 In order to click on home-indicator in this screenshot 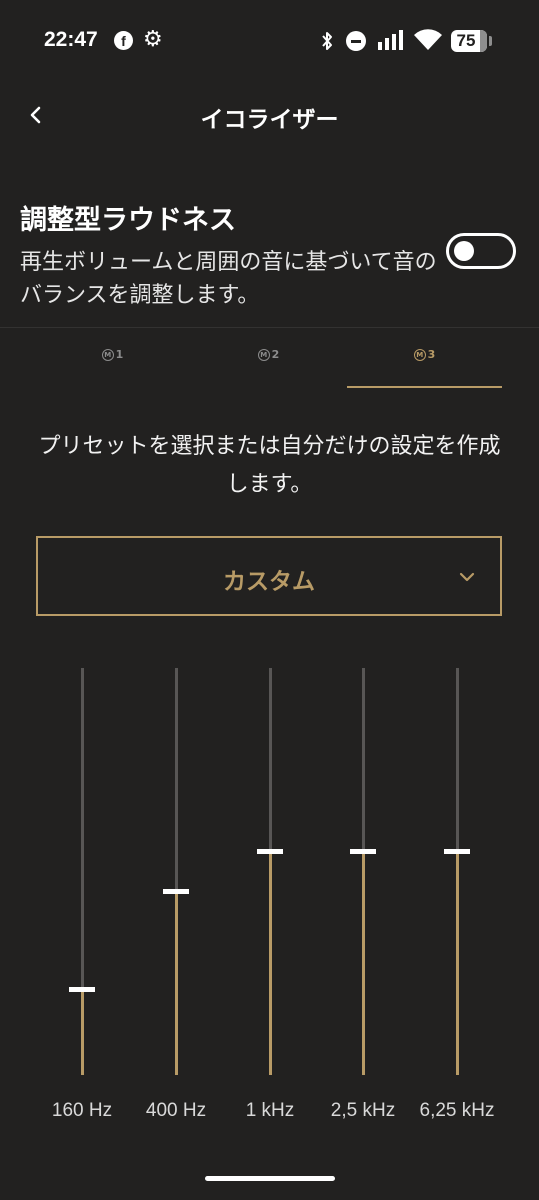, I will do `click(270, 1178)`.